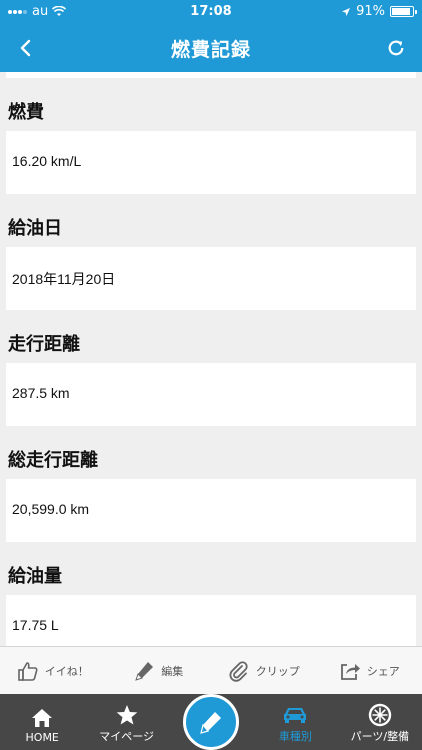 This screenshot has height=750, width=422. What do you see at coordinates (42, 737) in the screenshot?
I see `tab-home-label: HOME` at bounding box center [42, 737].